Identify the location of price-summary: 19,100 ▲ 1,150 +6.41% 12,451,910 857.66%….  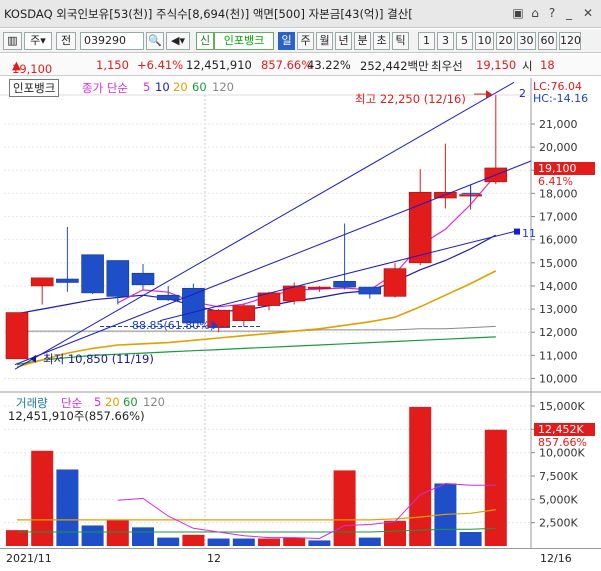
(300, 65).